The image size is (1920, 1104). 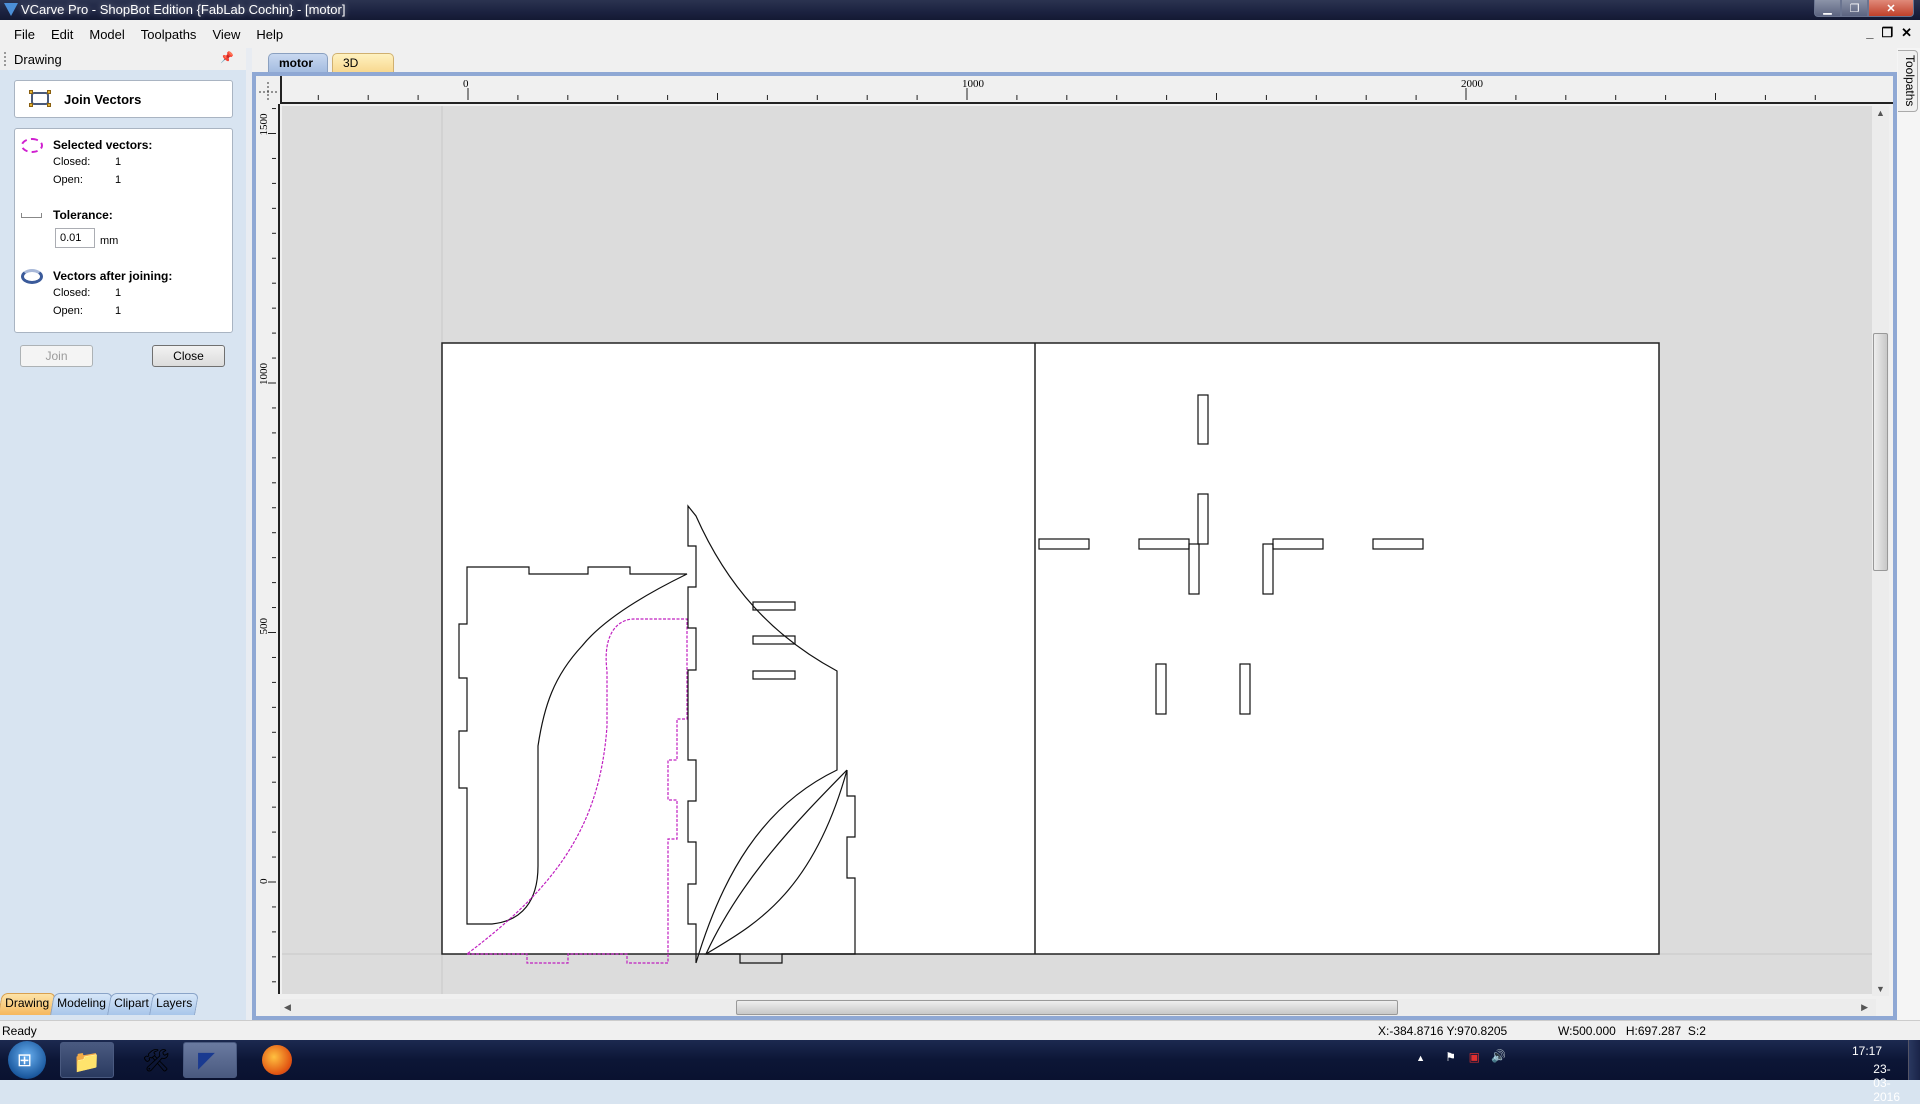 What do you see at coordinates (226, 34) in the screenshot?
I see `menu-view: View` at bounding box center [226, 34].